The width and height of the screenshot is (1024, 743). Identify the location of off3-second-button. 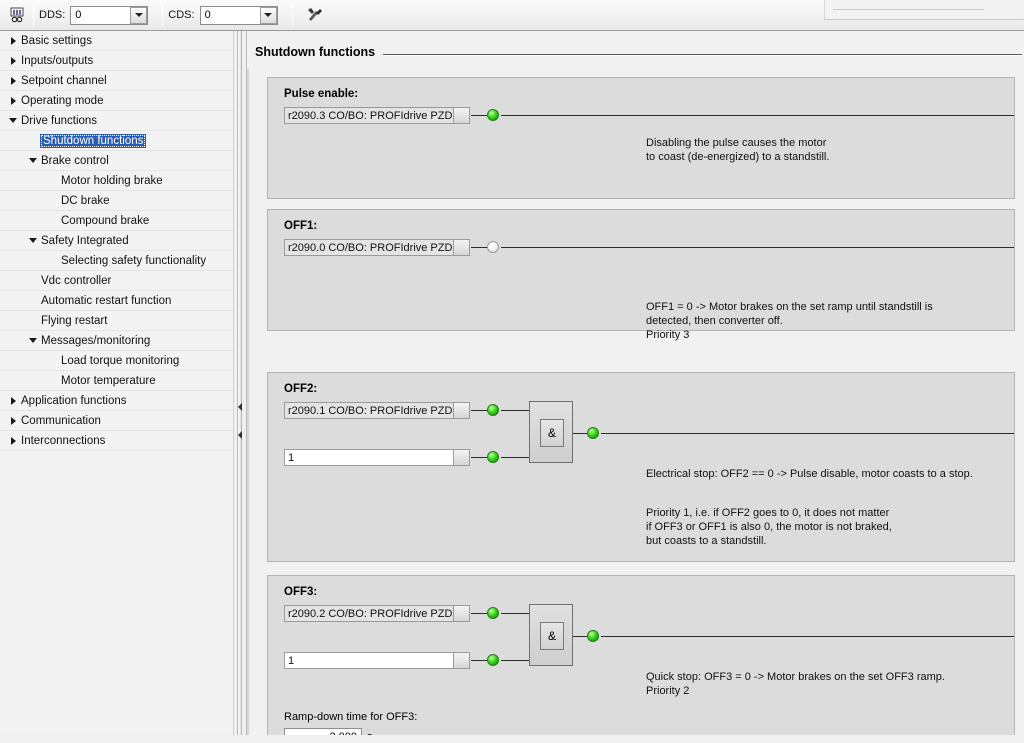
(461, 660).